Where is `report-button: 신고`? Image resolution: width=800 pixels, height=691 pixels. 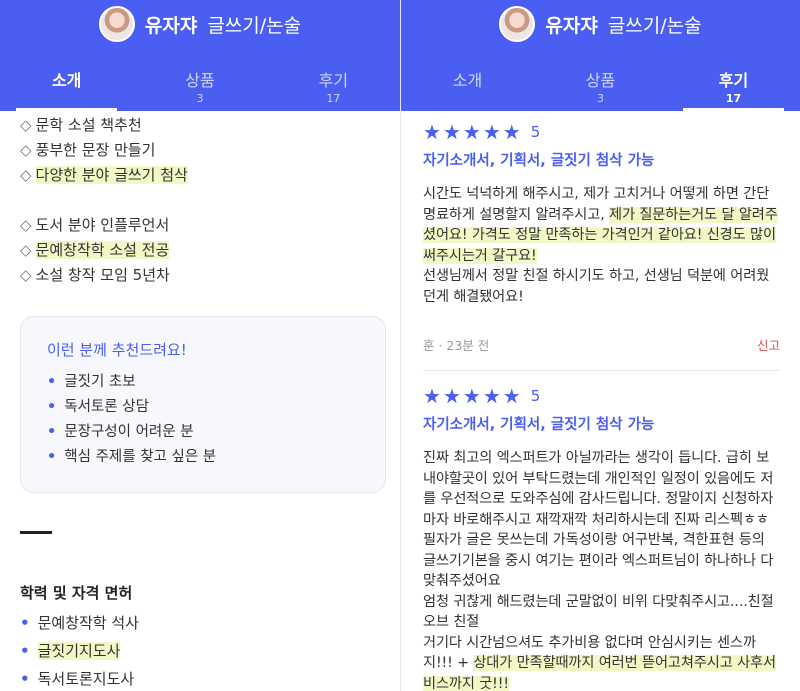 report-button: 신고 is located at coordinates (768, 344).